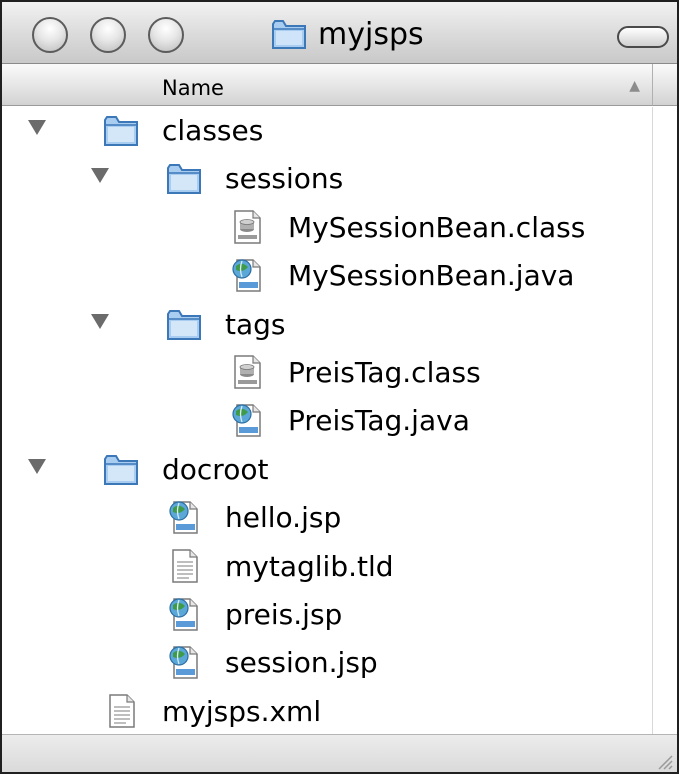 This screenshot has height=774, width=679. What do you see at coordinates (284, 178) in the screenshot?
I see `list-item-label: sessions` at bounding box center [284, 178].